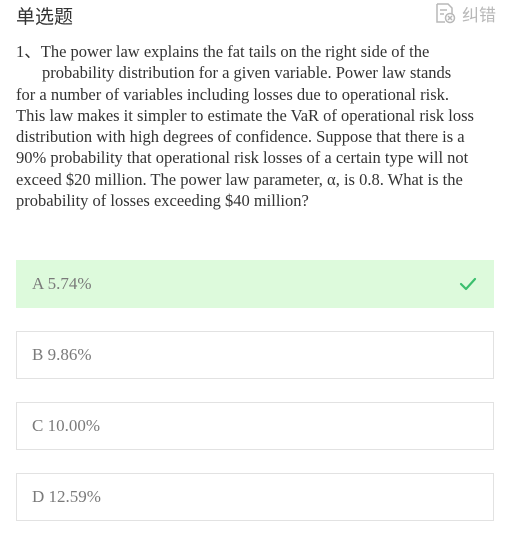 The width and height of the screenshot is (509, 541). Describe the element at coordinates (255, 284) in the screenshot. I see `option-a: A 5.74%` at that location.